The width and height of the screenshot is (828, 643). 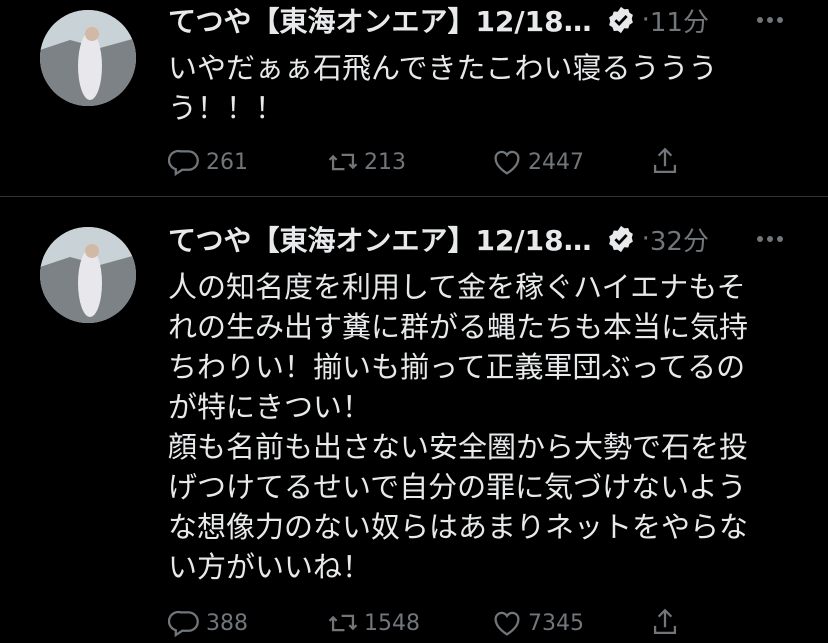 I want to click on tweet-text: いやだぁぁ石飛んできたこわい寝るうううう！！！, so click(x=443, y=88).